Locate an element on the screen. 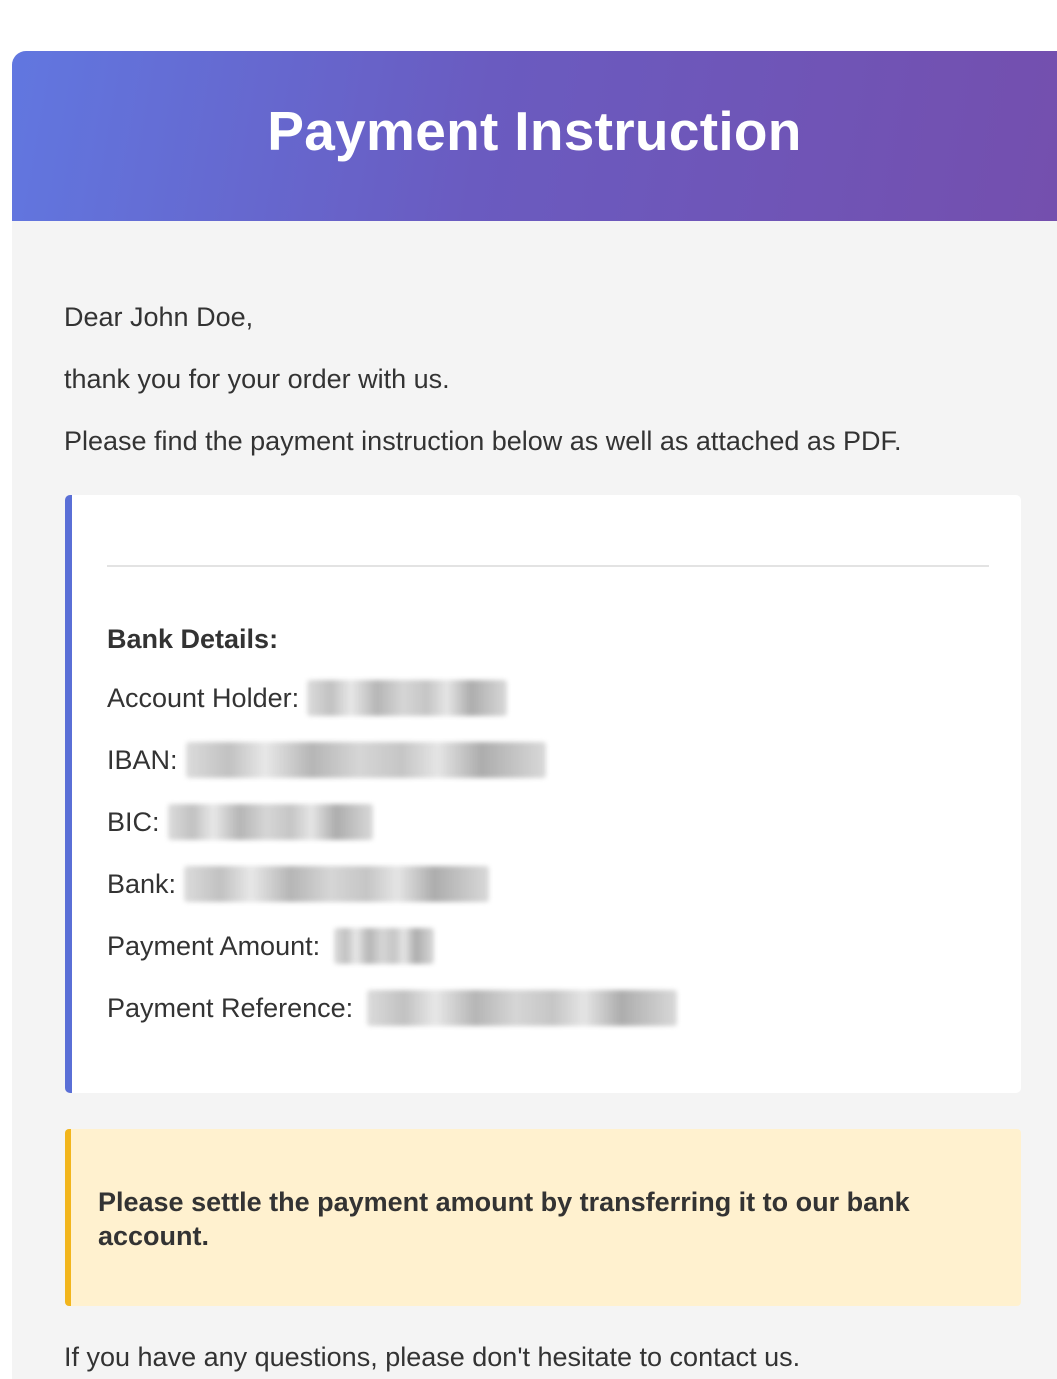  payment-reference-row: Payment Reference: is located at coordinates (392, 1008).